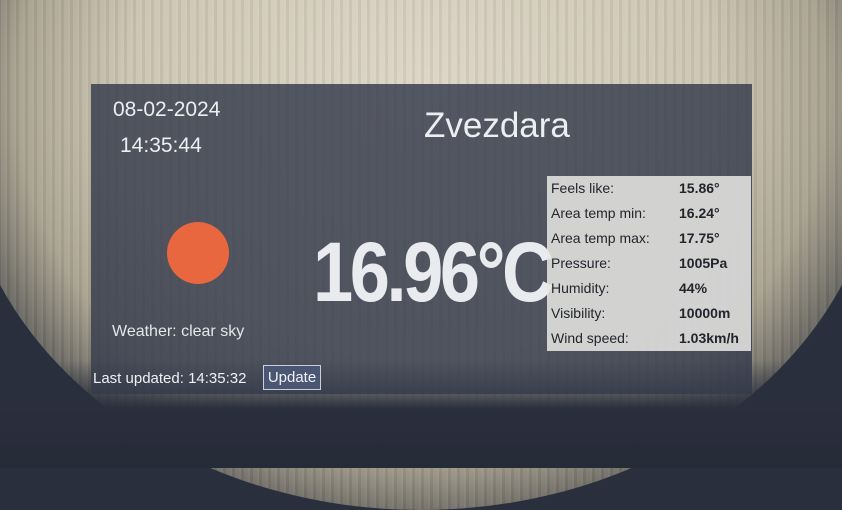 The image size is (842, 510). I want to click on stat-value: 17.75°, so click(699, 238).